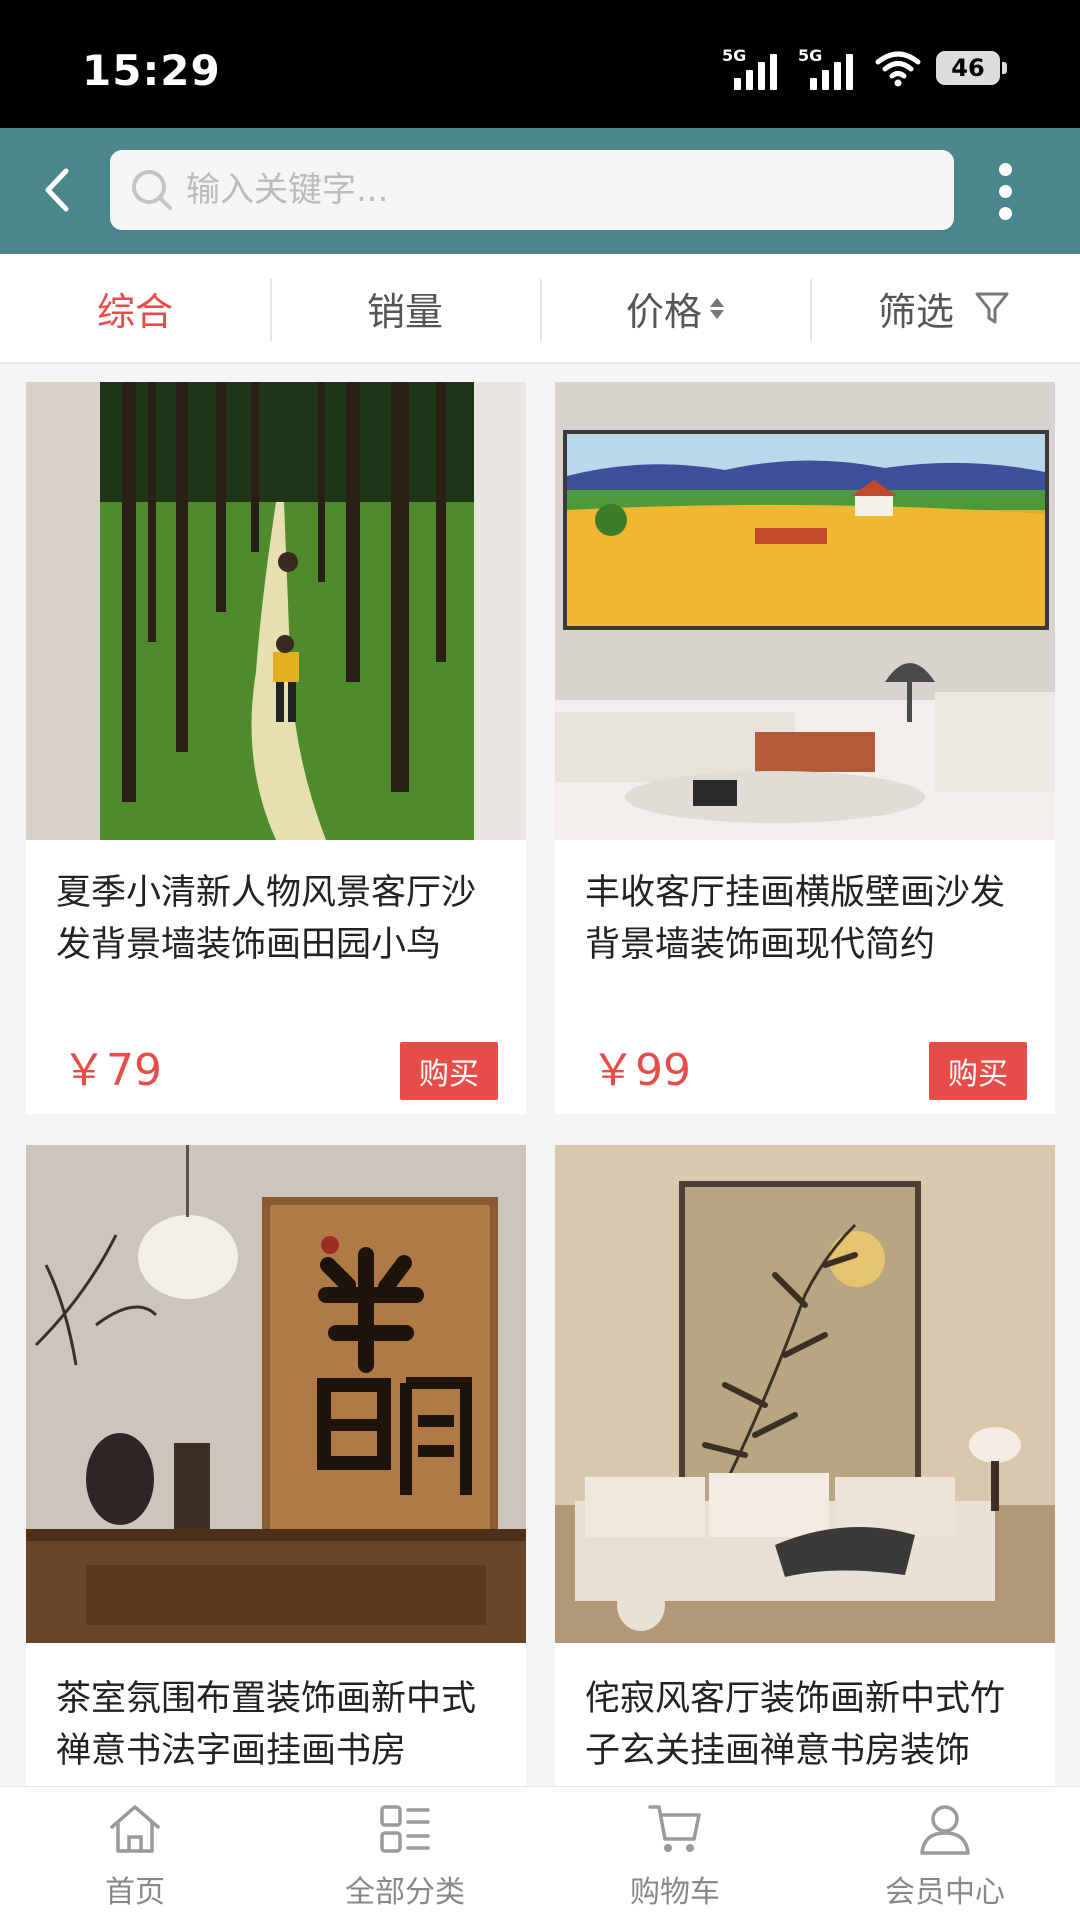 This screenshot has width=1080, height=1920. Describe the element at coordinates (566, 190) in the screenshot. I see `search-input` at that location.